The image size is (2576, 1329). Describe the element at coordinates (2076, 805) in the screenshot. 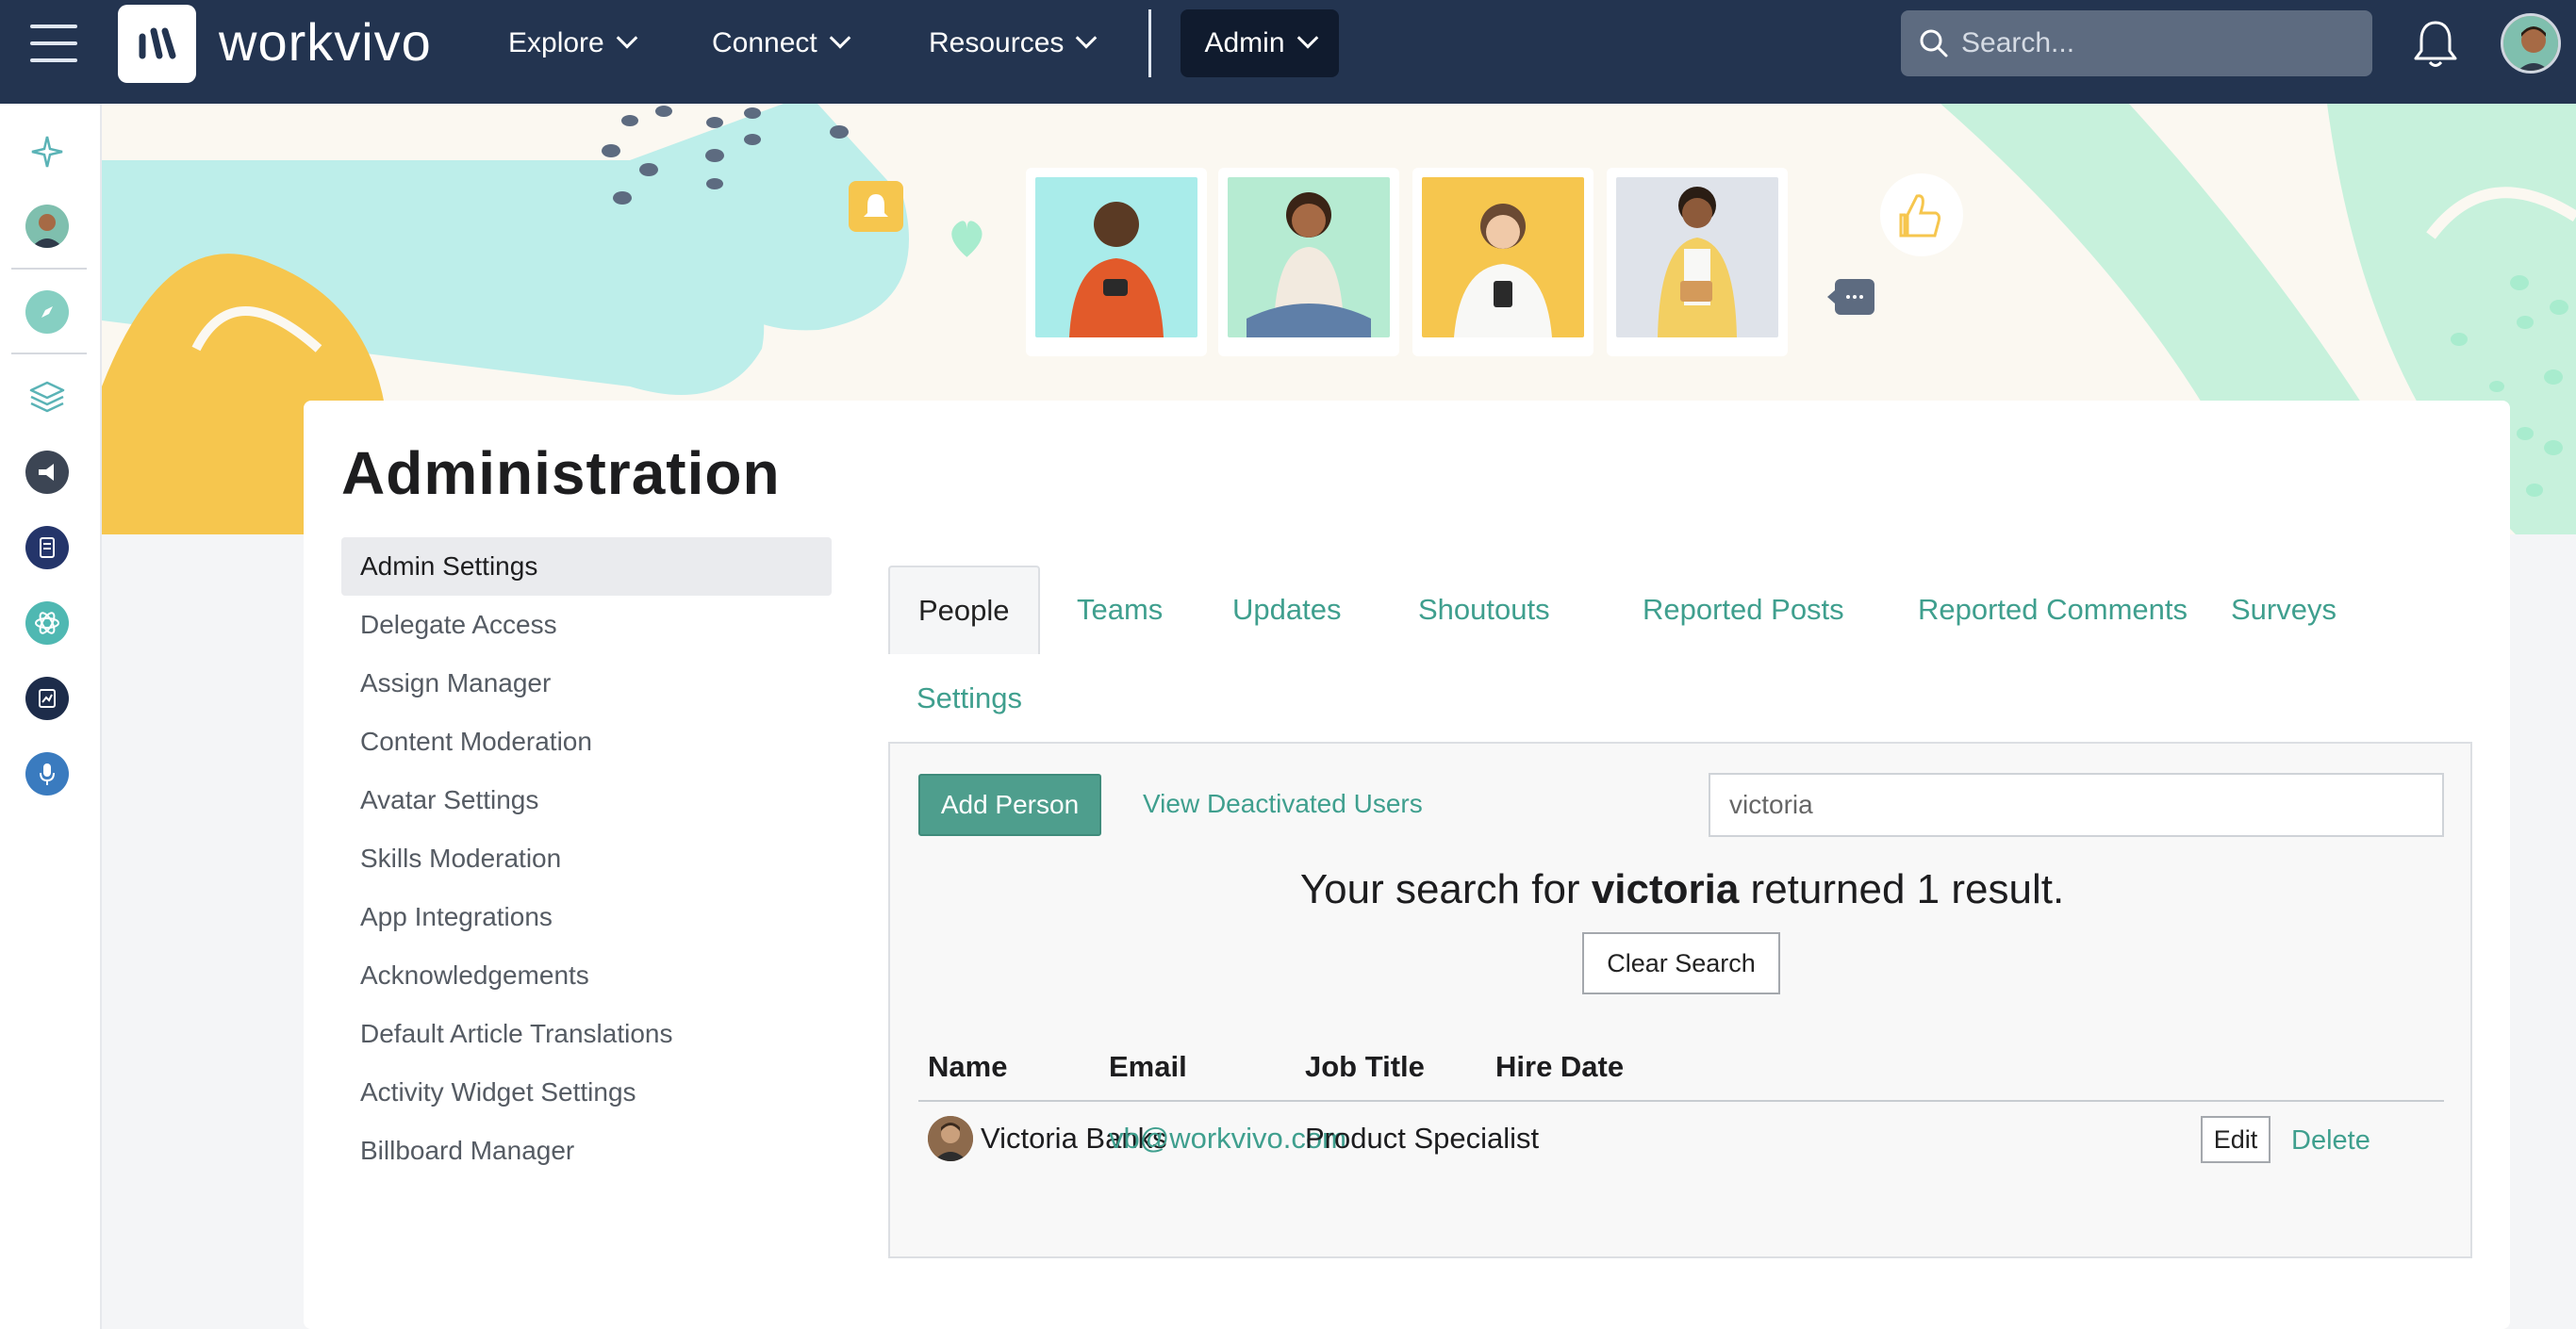

I see `people-search-input` at that location.